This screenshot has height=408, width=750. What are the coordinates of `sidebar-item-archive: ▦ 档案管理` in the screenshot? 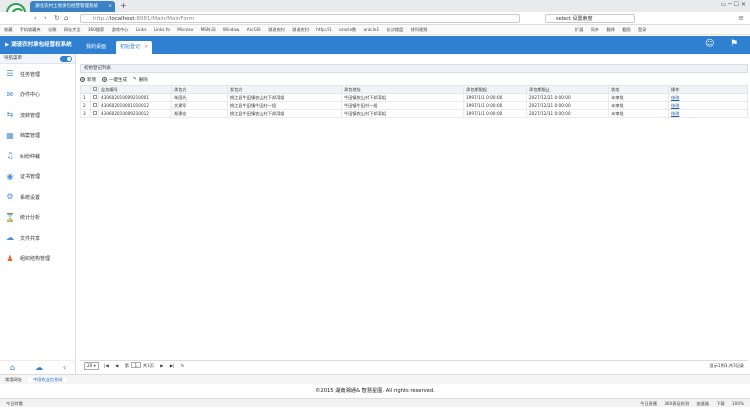 It's located at (37, 136).